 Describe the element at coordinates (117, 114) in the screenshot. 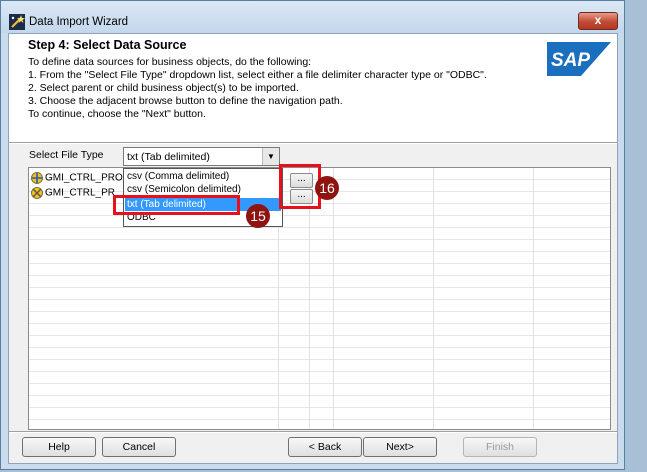

I see `instruction-line-5: To continue, choose the "Next" button.` at that location.